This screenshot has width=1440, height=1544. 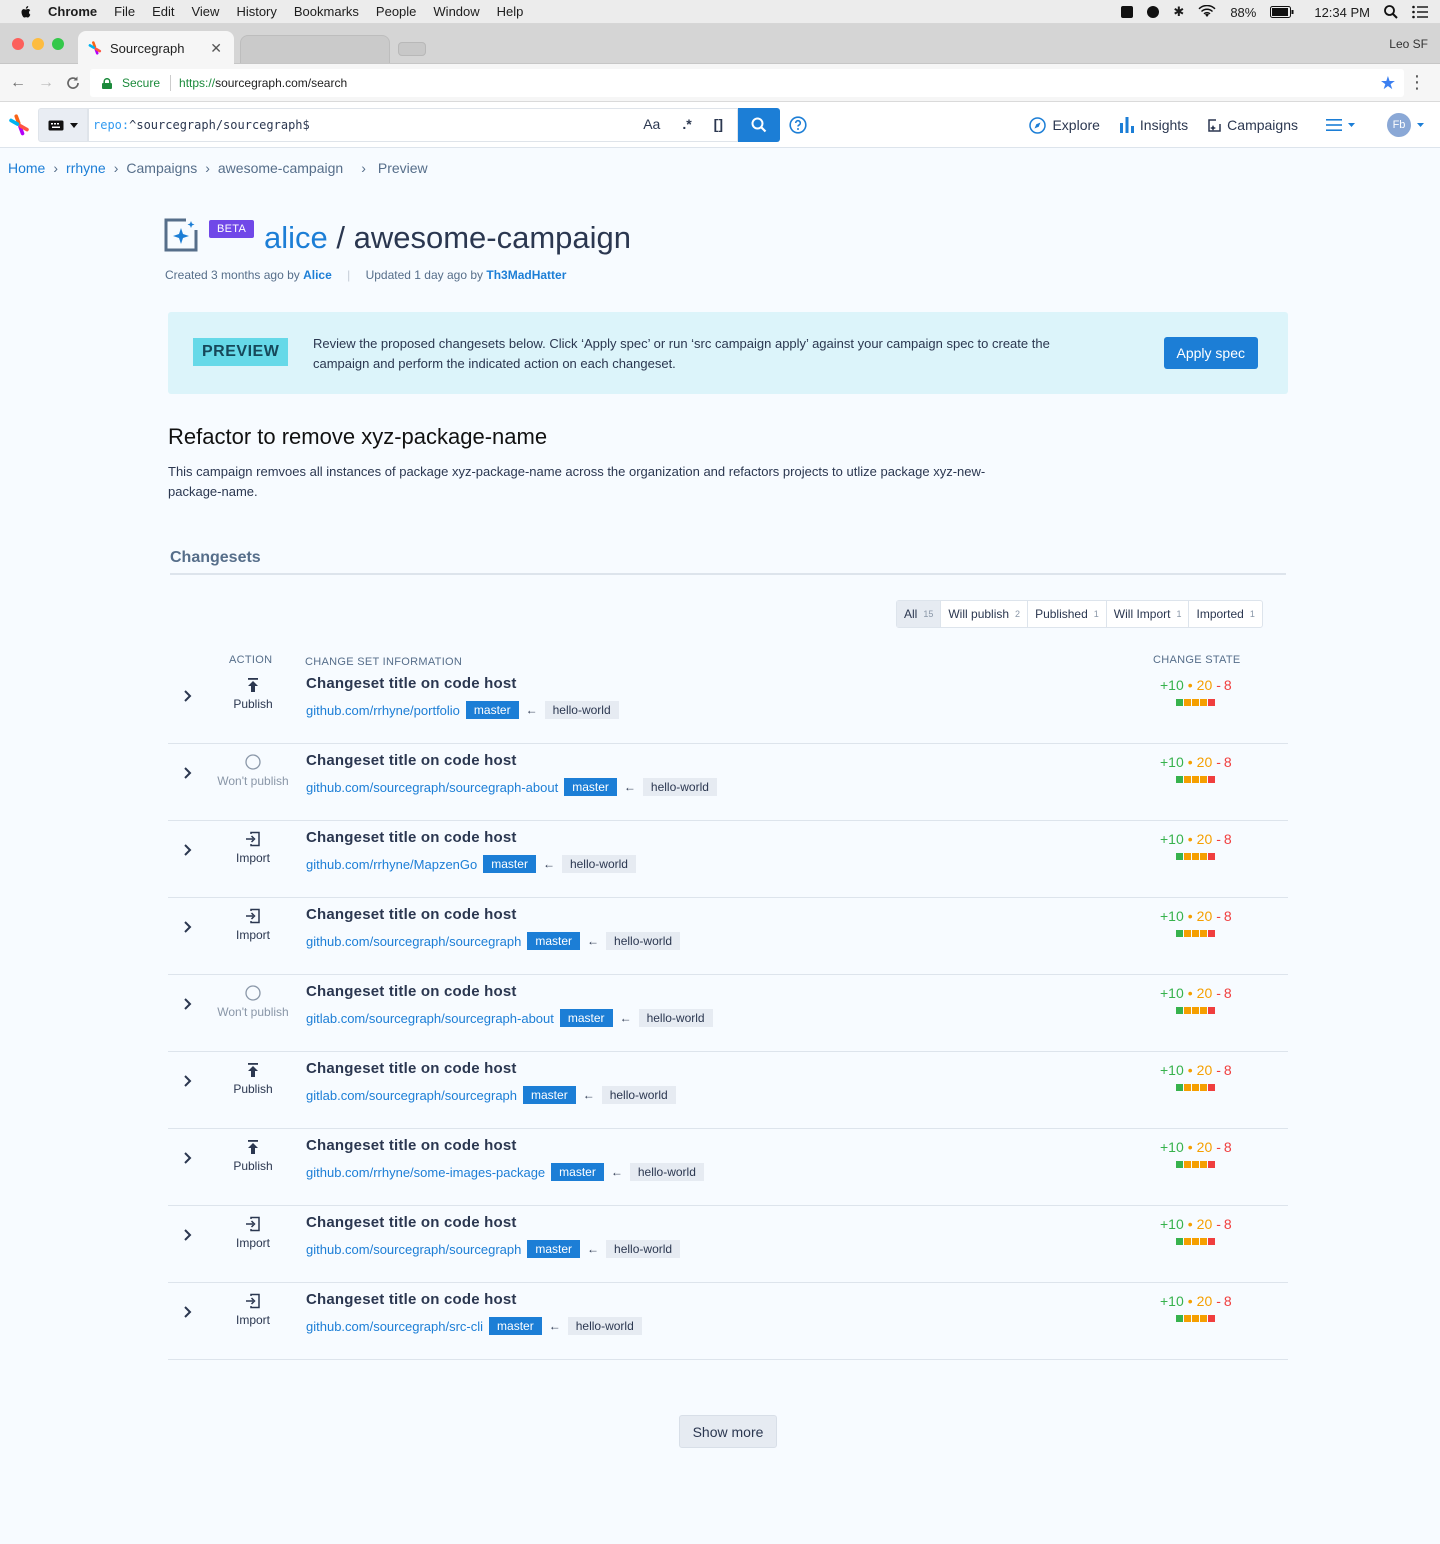 I want to click on url-divider, so click(x=171, y=83).